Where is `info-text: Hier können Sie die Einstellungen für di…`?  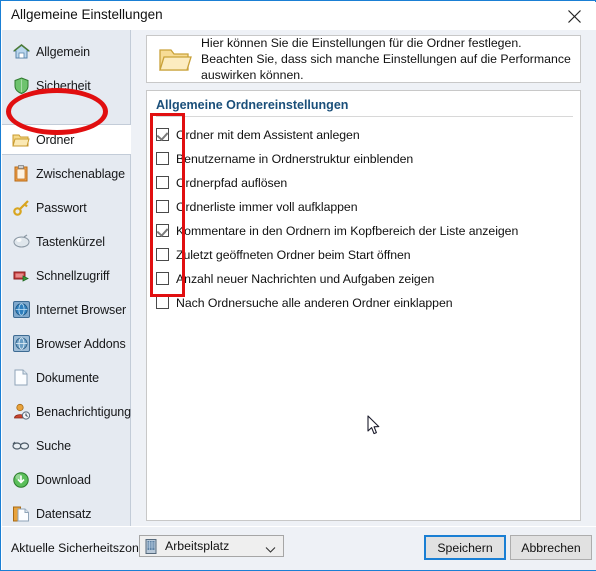
info-text: Hier können Sie die Einstellungen für di… is located at coordinates (386, 59).